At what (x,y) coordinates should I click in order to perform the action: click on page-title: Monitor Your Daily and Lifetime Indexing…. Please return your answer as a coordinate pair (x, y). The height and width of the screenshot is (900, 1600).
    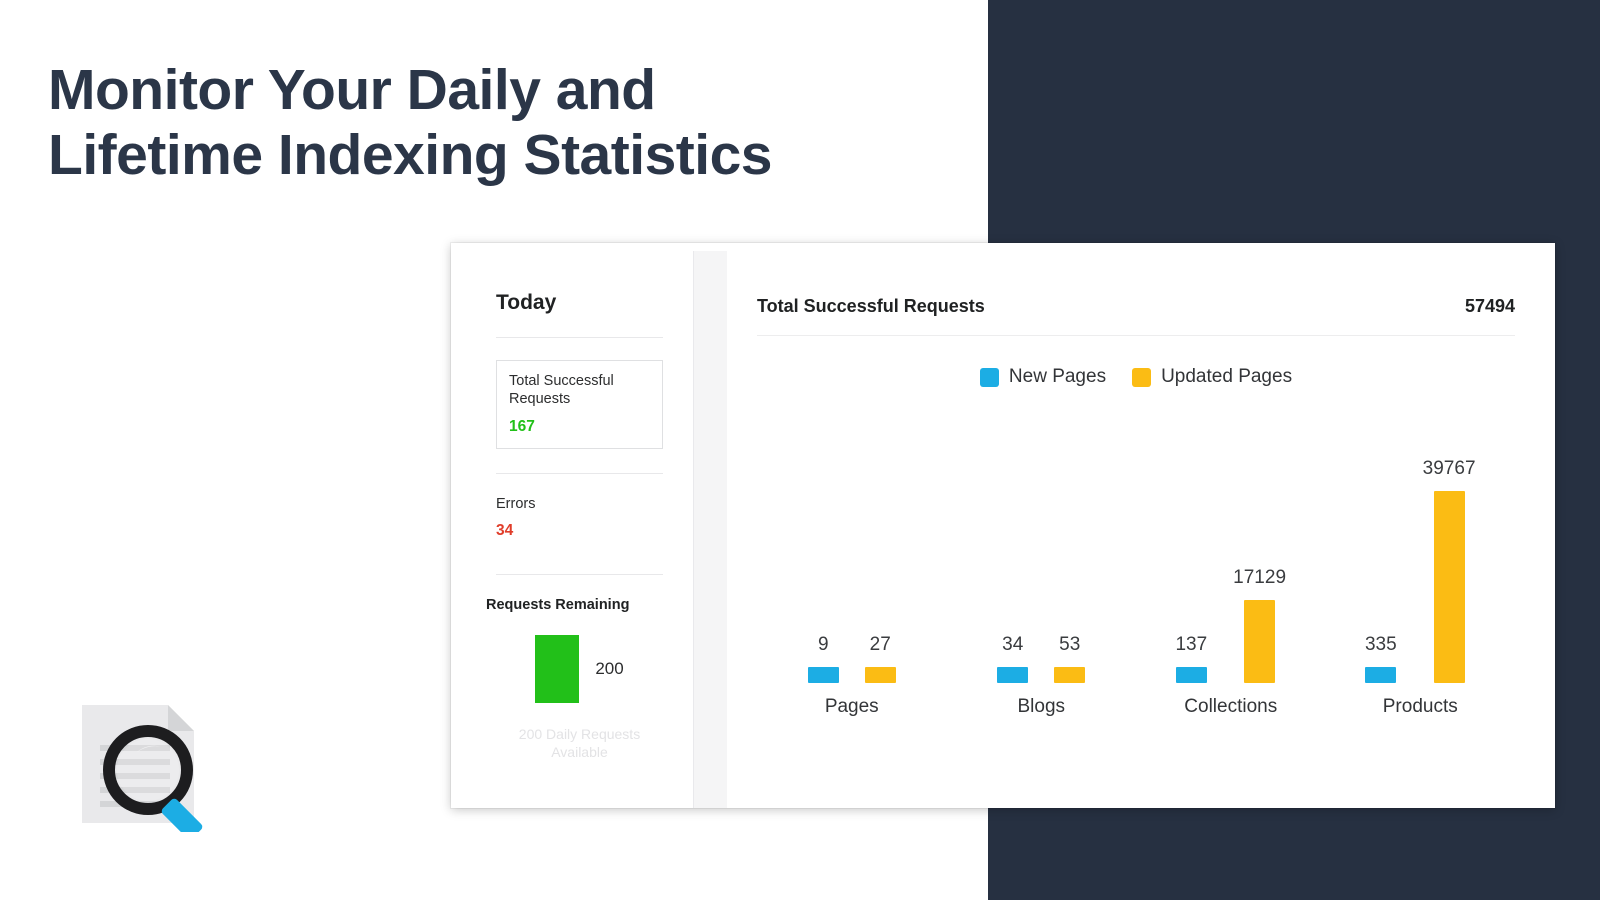
    Looking at the image, I should click on (498, 123).